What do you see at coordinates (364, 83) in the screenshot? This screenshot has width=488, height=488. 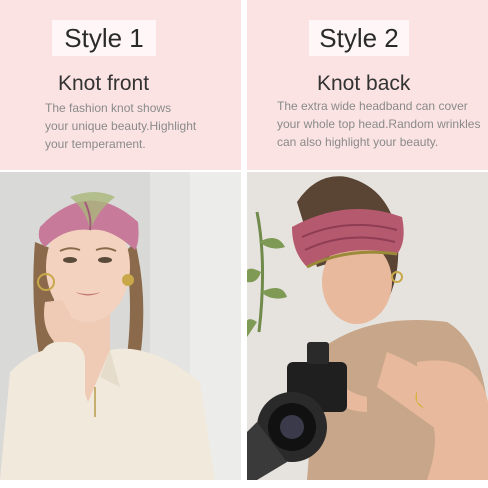 I see `style-2-title: Knot back` at bounding box center [364, 83].